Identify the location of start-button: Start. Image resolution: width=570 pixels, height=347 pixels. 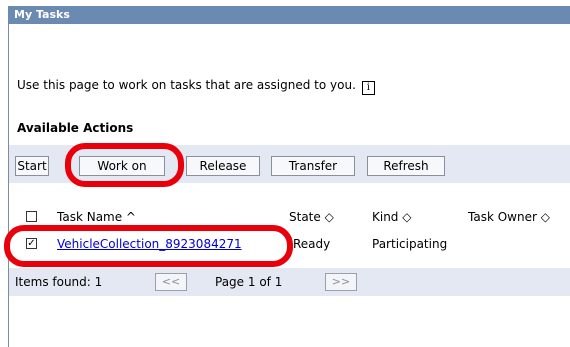
(32, 166).